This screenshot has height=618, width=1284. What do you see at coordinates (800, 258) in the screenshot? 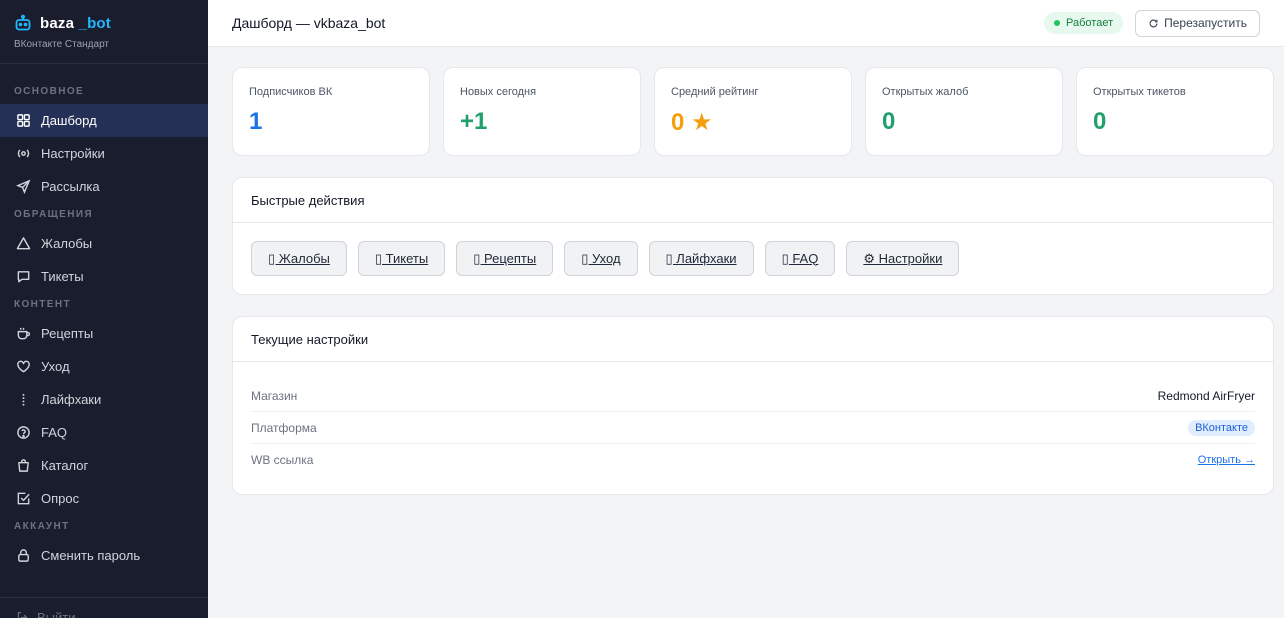
I see `action-button-faq: ▯ FAQ` at bounding box center [800, 258].